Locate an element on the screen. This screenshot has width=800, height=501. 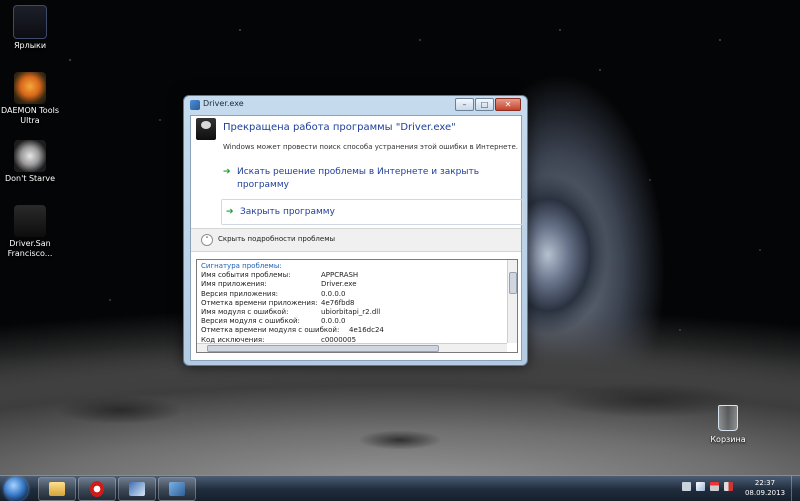
problem-signature-title: Сигнатура проблемы: is located at coordinates (241, 266).